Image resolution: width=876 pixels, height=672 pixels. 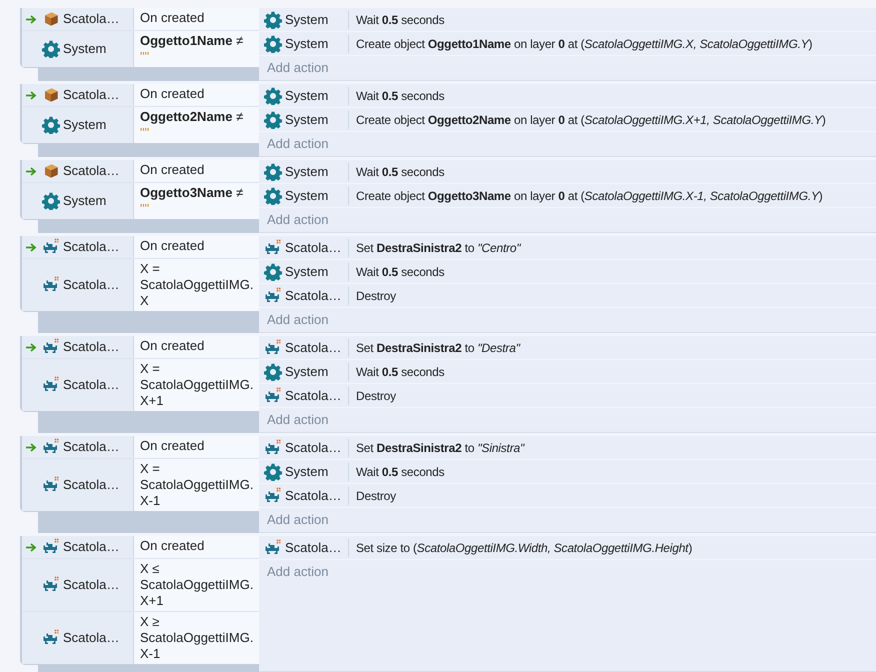 What do you see at coordinates (520, 547) in the screenshot?
I see `action-text: Set size to (ScatolaOggettiIMG.Width, ScatolaOggettiIMG.Height)` at bounding box center [520, 547].